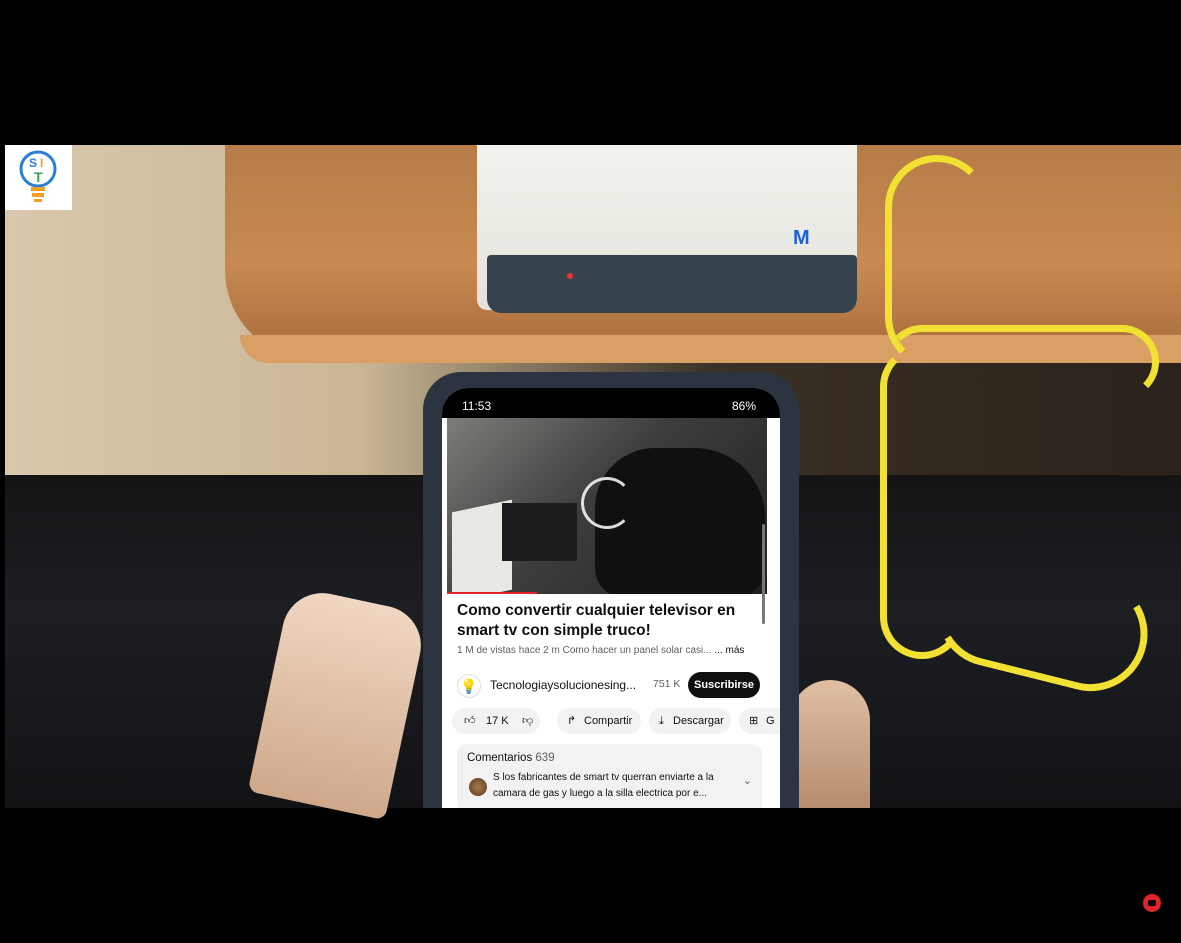 Image resolution: width=1181 pixels, height=943 pixels. I want to click on share-button: ↱ Compartir, so click(599, 721).